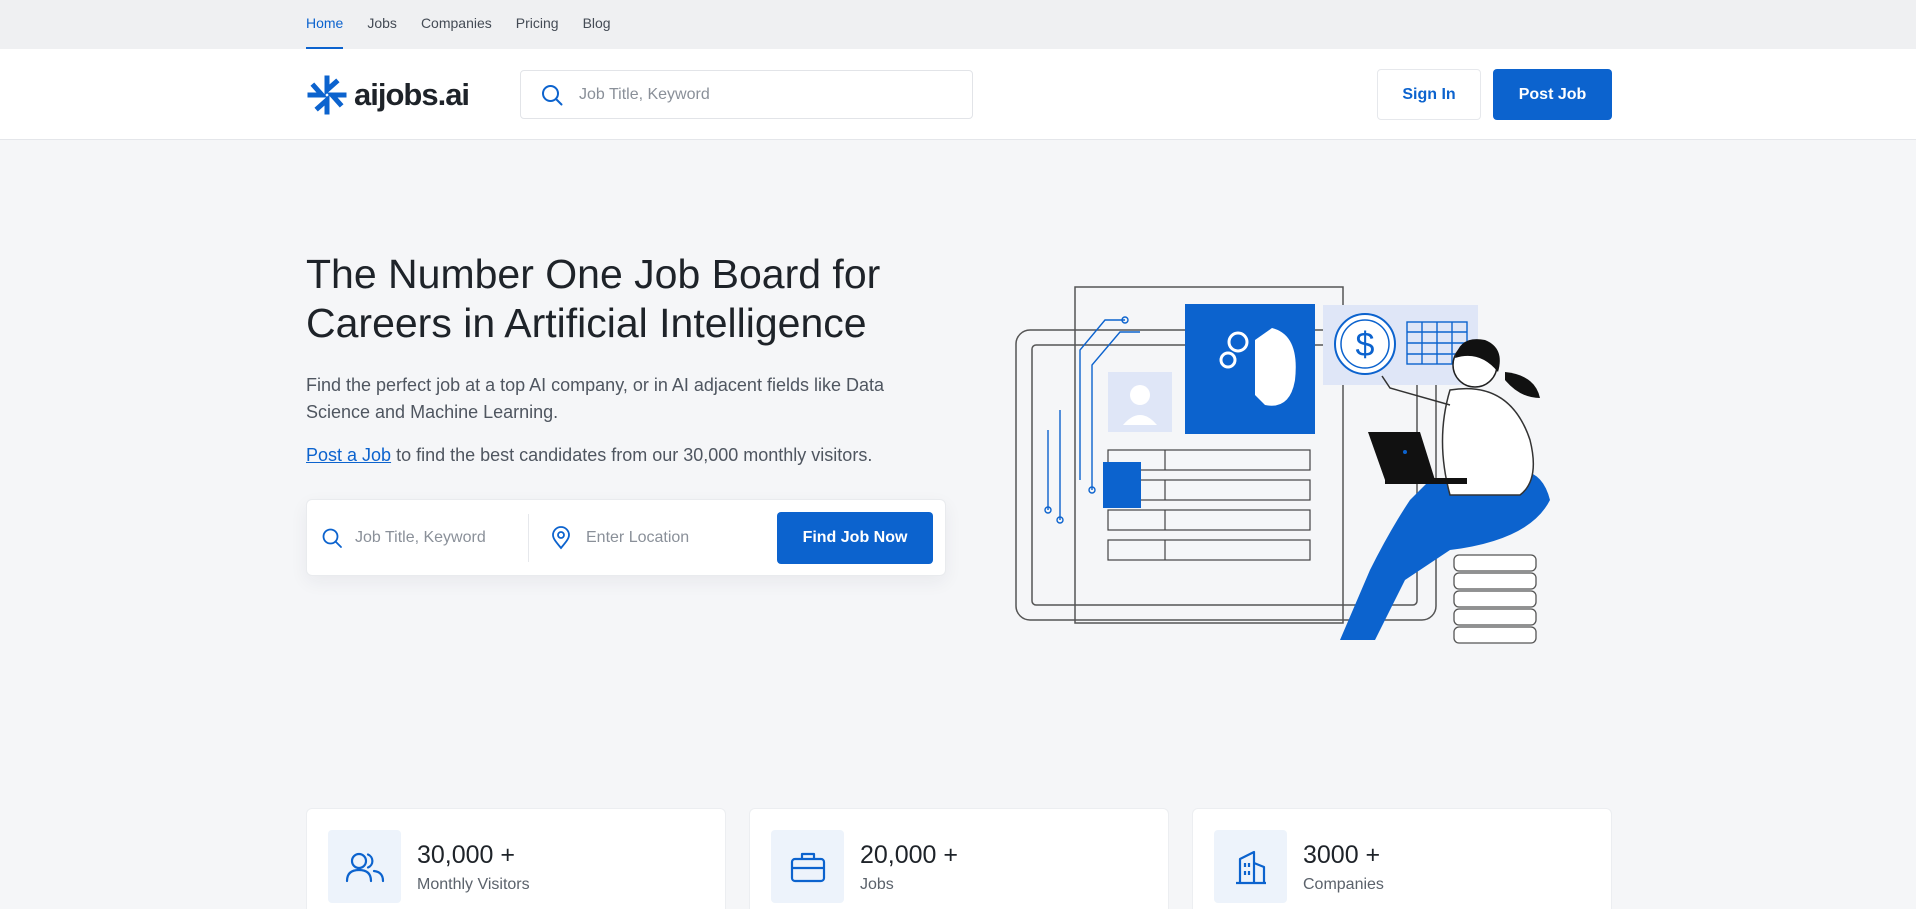 The image size is (1916, 909). I want to click on nav-pricing: Pricing, so click(537, 24).